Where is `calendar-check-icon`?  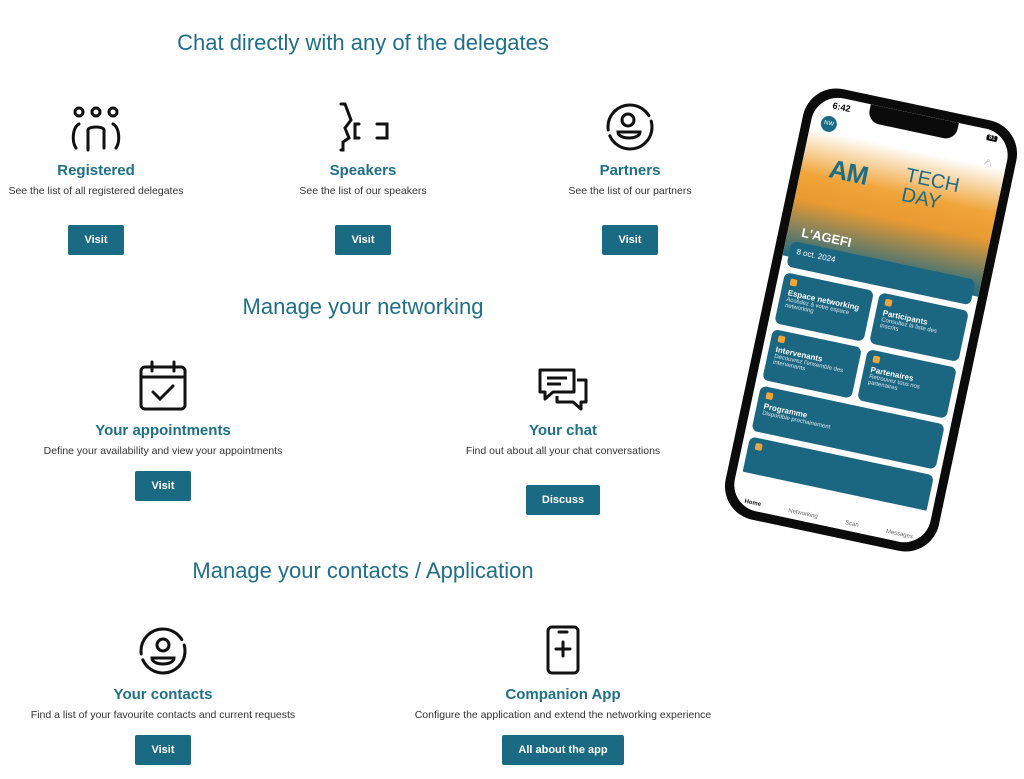
calendar-check-icon is located at coordinates (163, 384).